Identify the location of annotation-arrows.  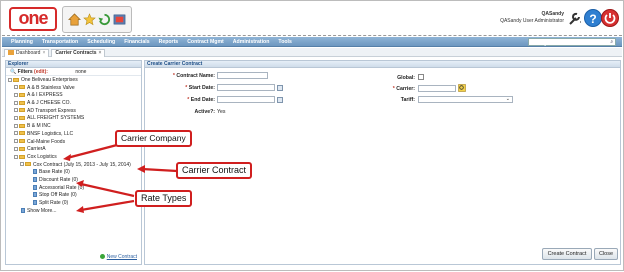
(120, 178).